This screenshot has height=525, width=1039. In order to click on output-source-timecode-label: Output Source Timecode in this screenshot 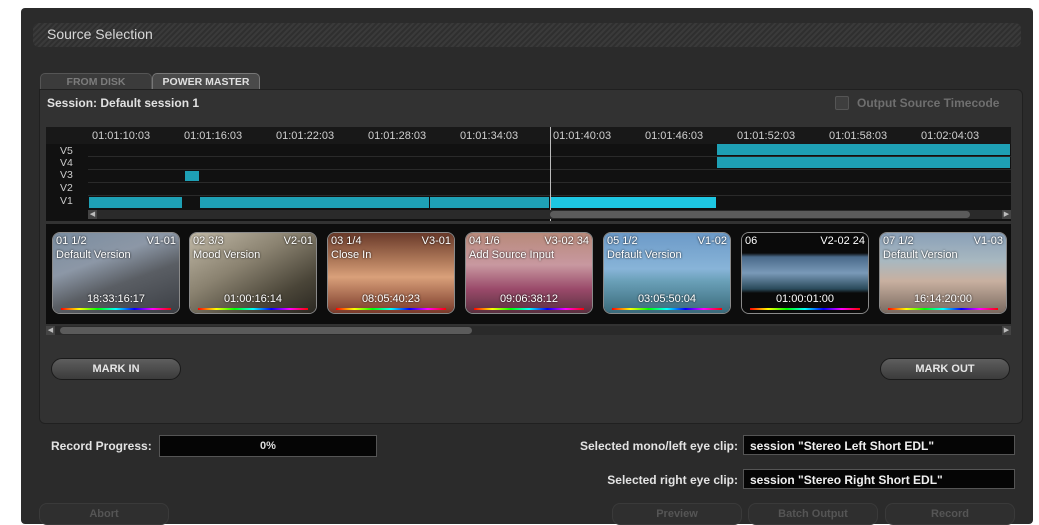, I will do `click(928, 103)`.